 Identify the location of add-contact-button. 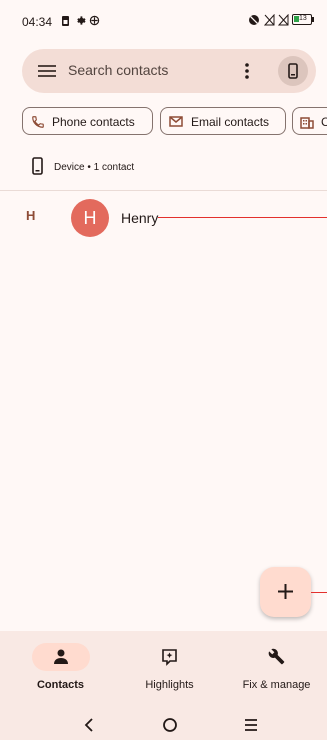
(285, 592).